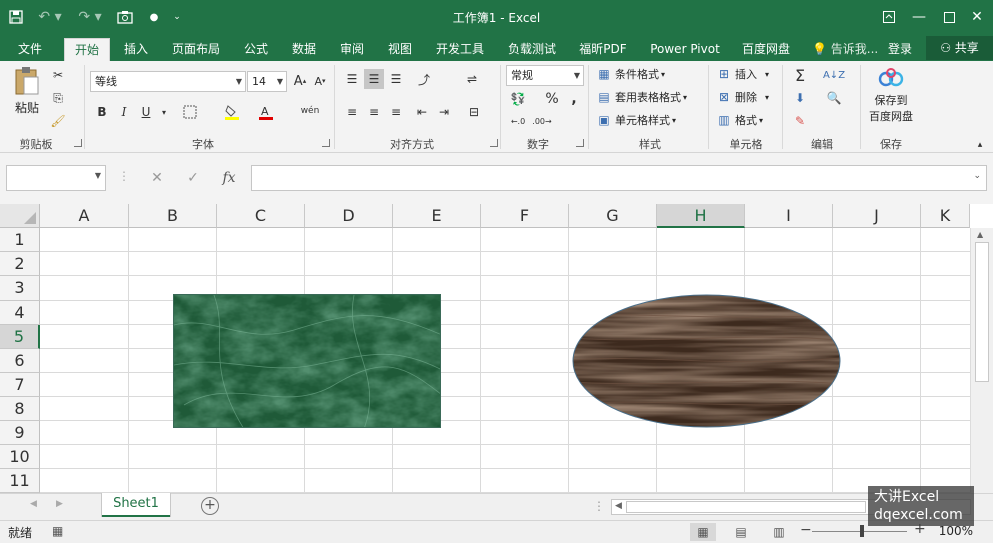  Describe the element at coordinates (157, 178) in the screenshot. I see `cancel-entry-button: ✕` at that location.